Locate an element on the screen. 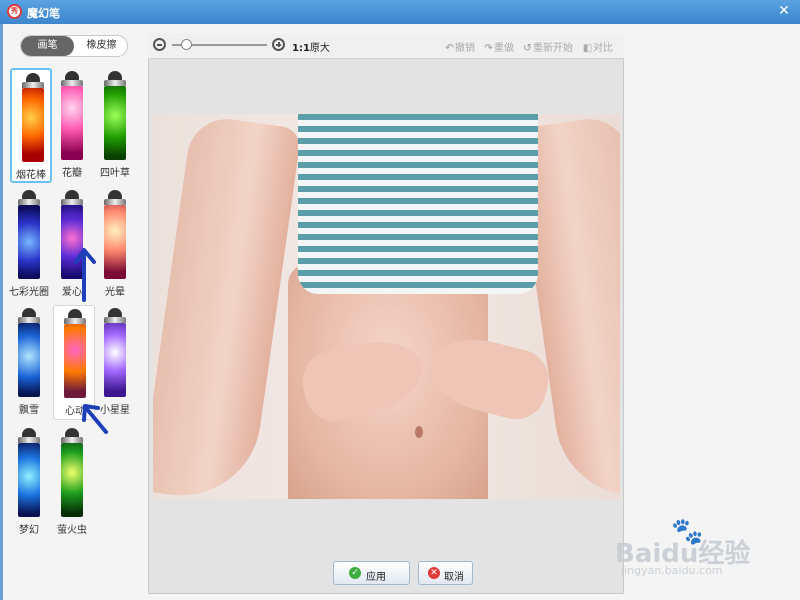  firefly-pen-icon is located at coordinates (72, 480).